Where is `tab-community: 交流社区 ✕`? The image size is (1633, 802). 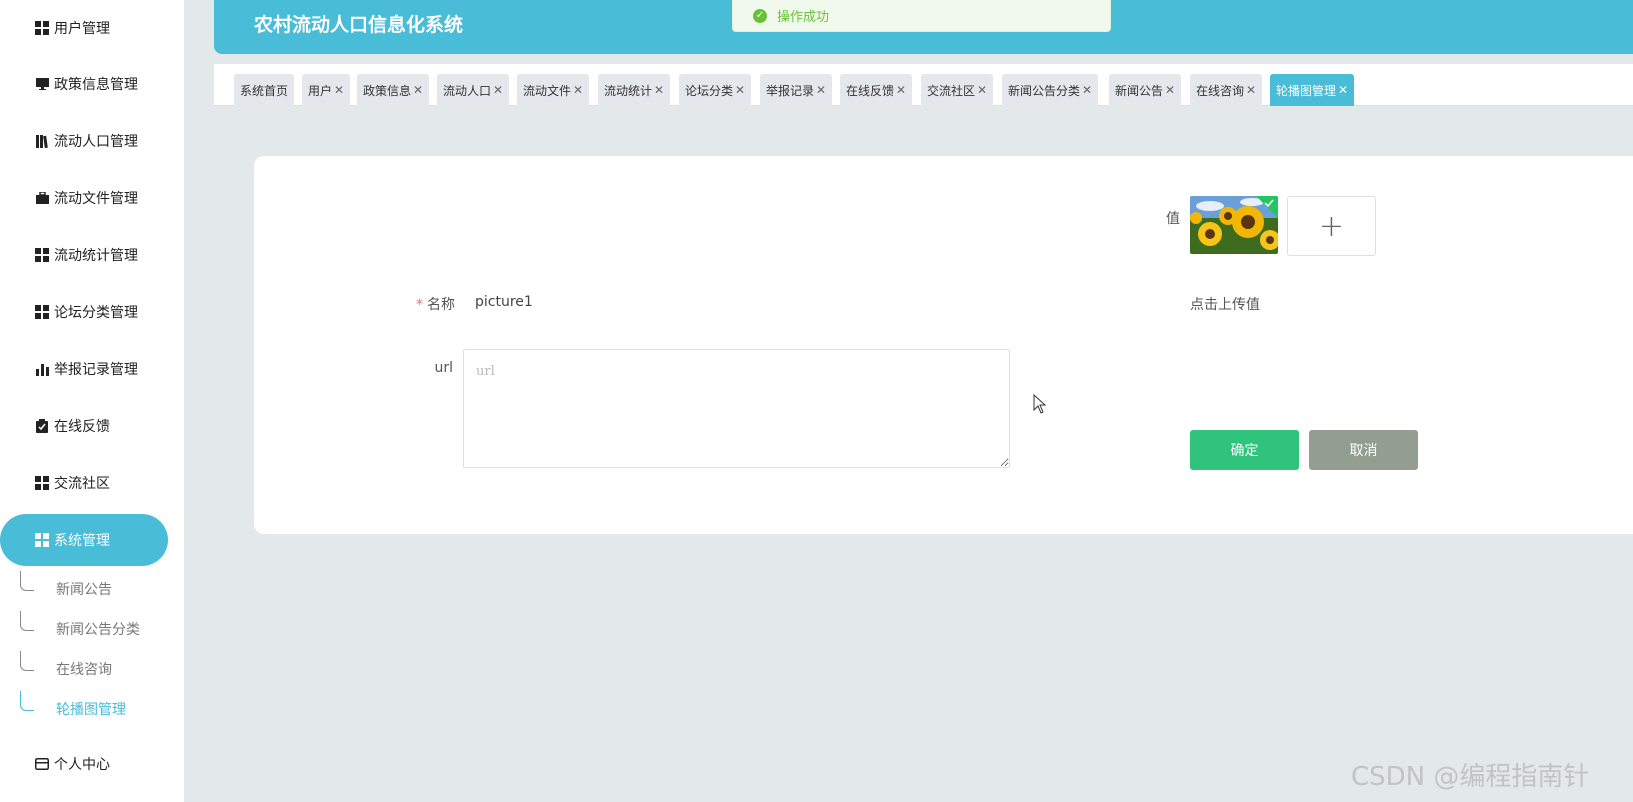 tab-community: 交流社区 ✕ is located at coordinates (957, 90).